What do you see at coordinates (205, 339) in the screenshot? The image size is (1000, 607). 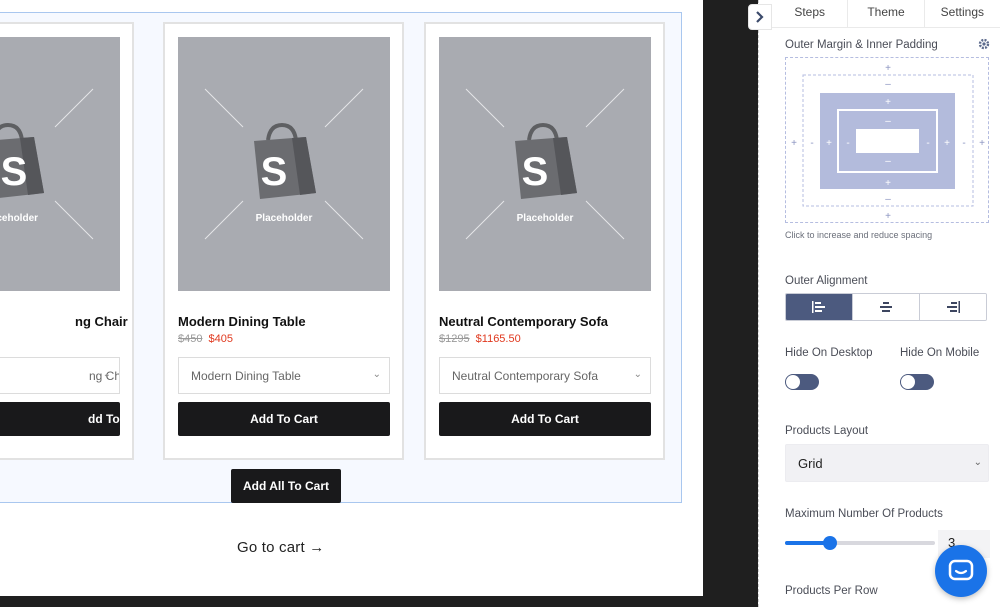 I see `product-prices: $450 $405` at bounding box center [205, 339].